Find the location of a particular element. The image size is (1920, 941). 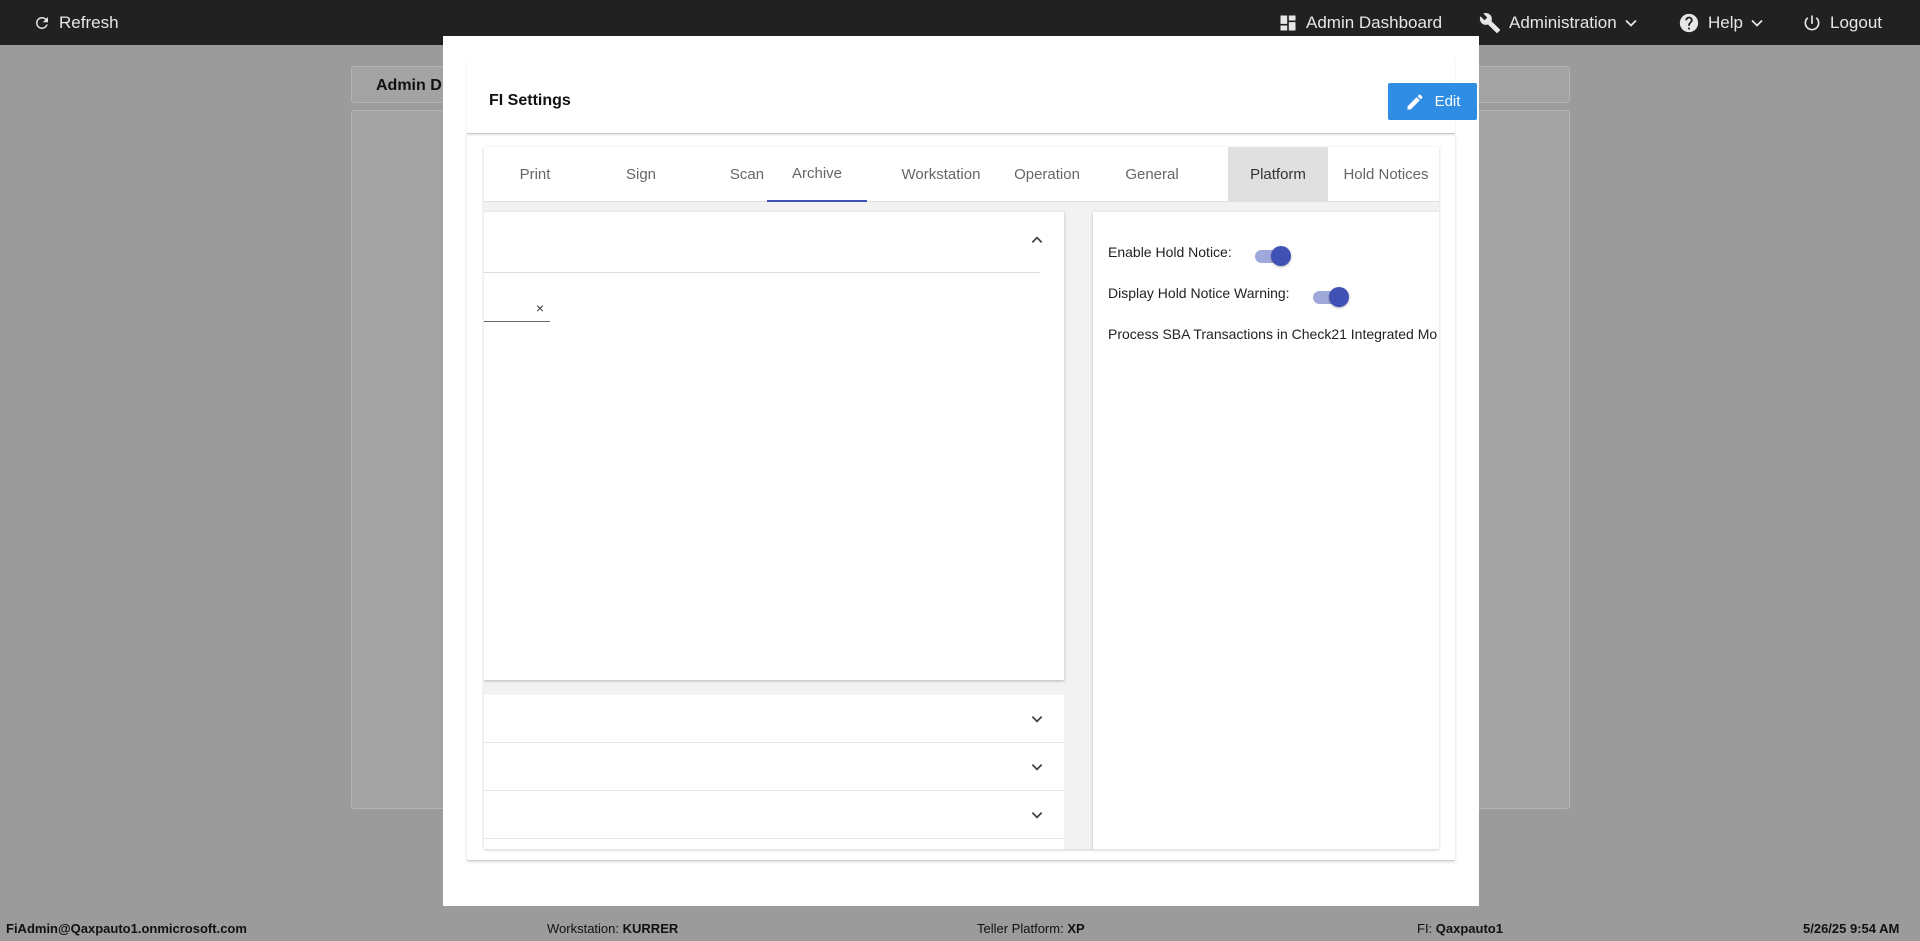

tab-print: Print is located at coordinates (535, 174).